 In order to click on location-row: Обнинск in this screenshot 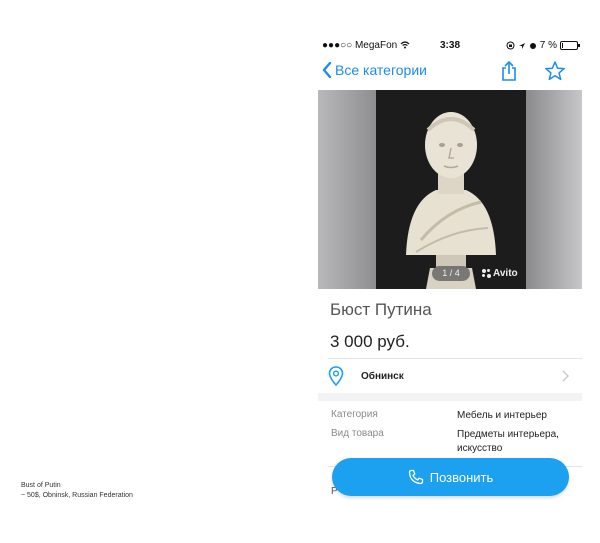, I will do `click(450, 376)`.